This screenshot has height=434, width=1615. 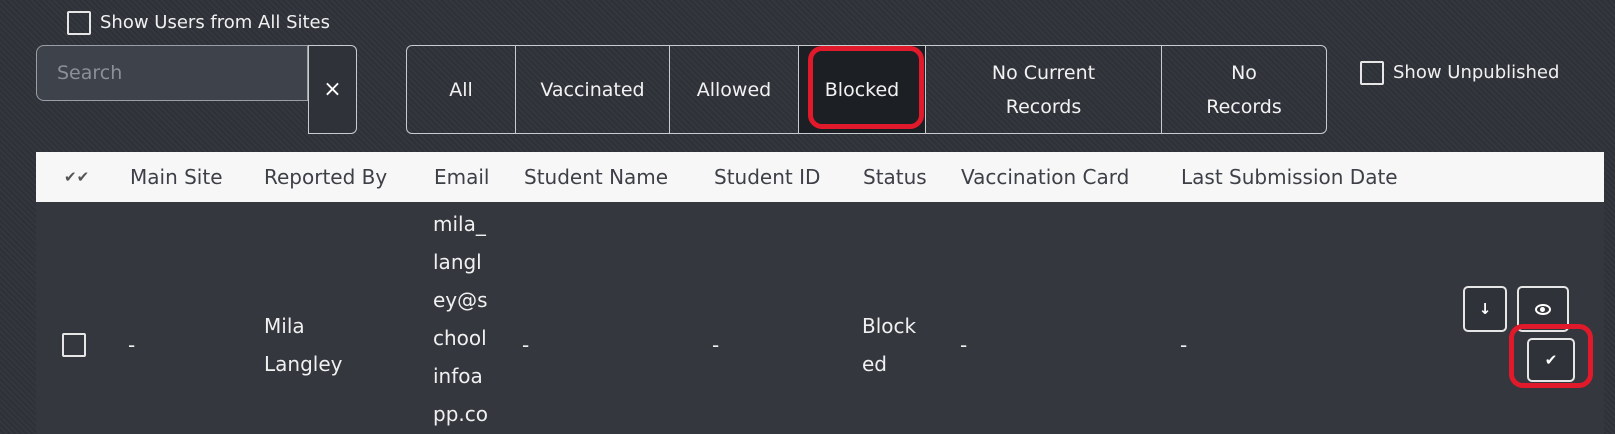 What do you see at coordinates (1045, 177) in the screenshot?
I see `col-vaccination-card: Vaccination Card` at bounding box center [1045, 177].